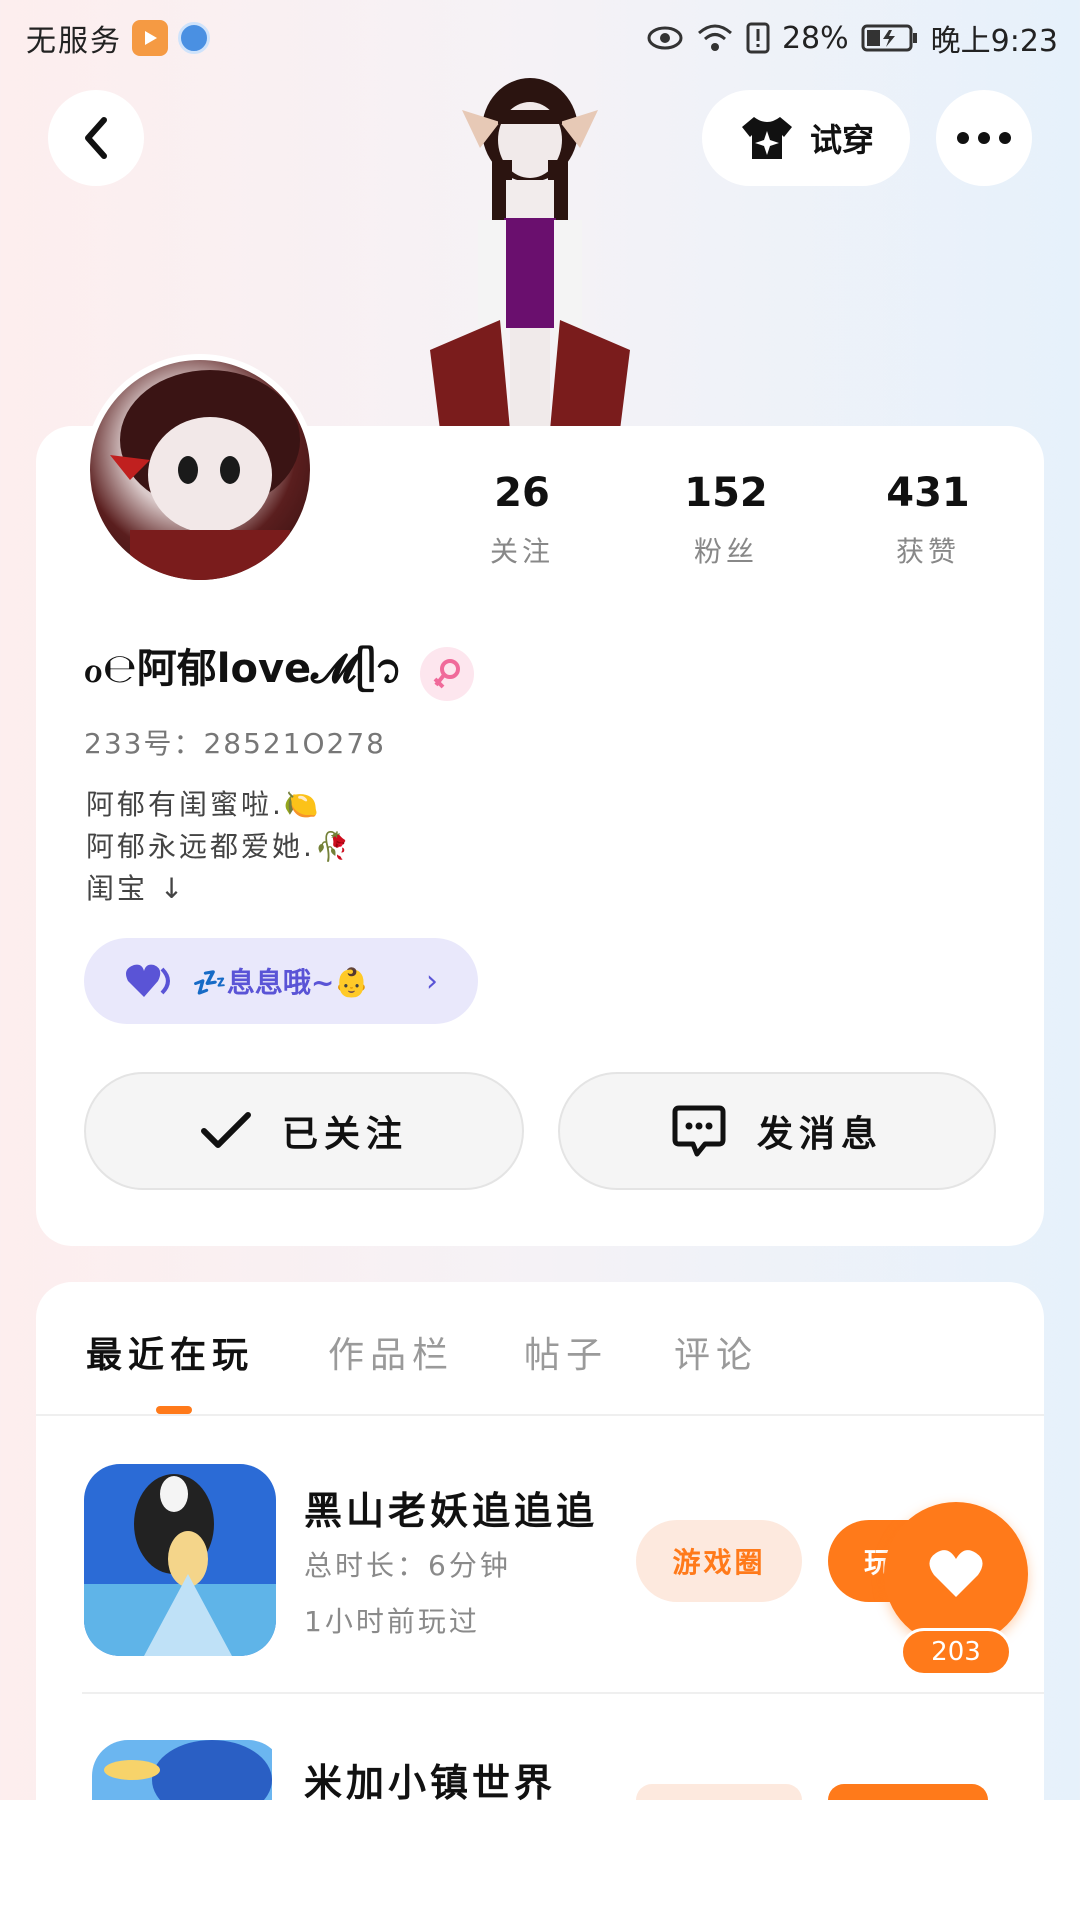 This screenshot has width=1080, height=1920. Describe the element at coordinates (563, 1693) in the screenshot. I see `row-divider` at that location.